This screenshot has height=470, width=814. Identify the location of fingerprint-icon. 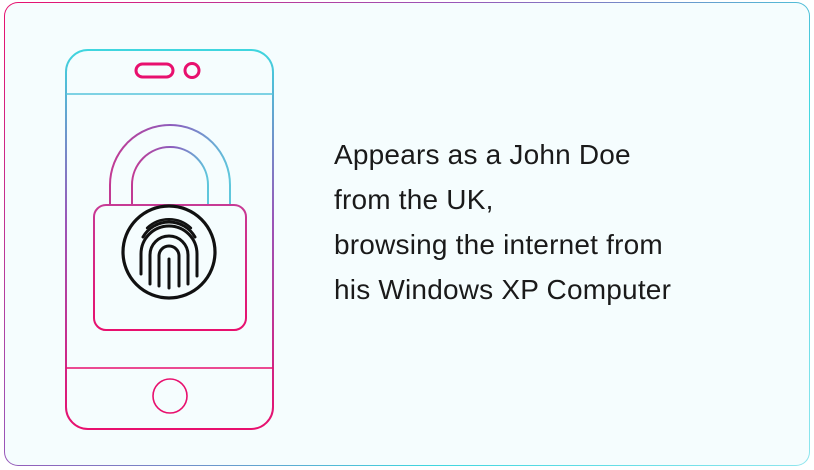
(169, 252).